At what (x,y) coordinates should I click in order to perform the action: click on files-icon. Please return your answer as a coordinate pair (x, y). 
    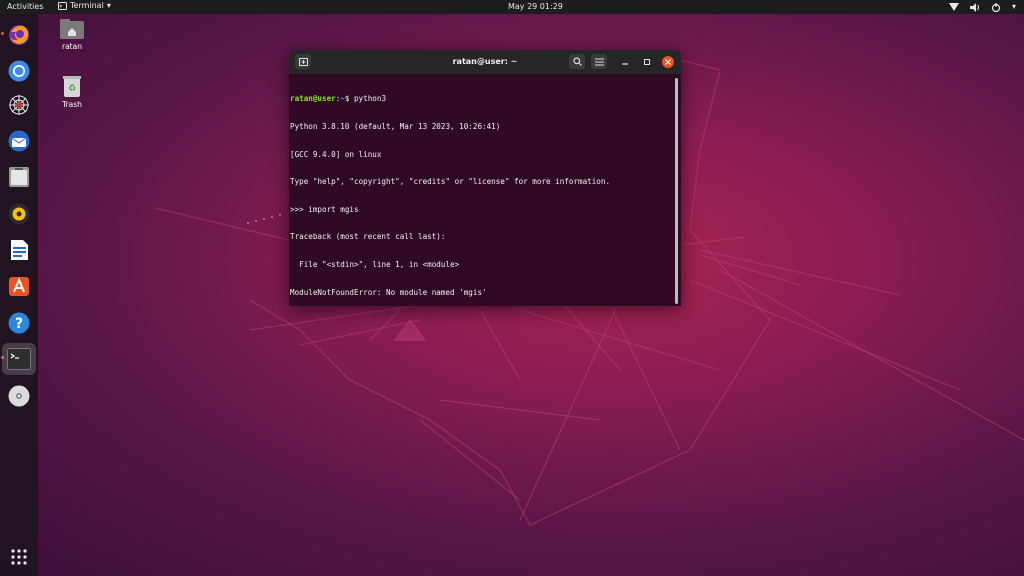
    Looking at the image, I should click on (19, 177).